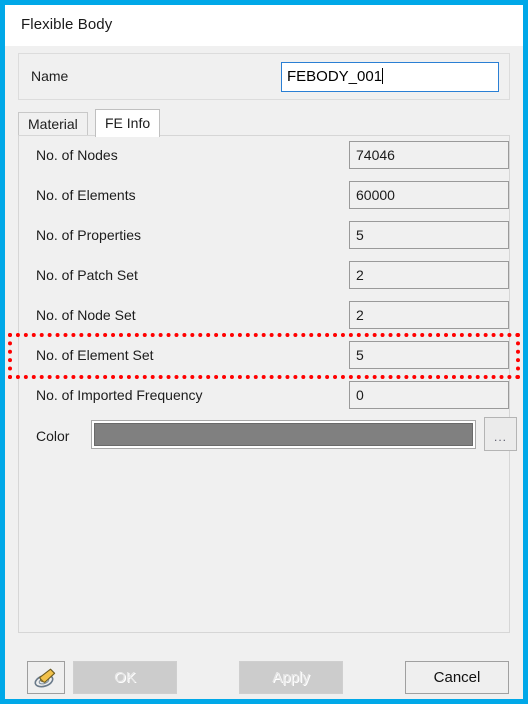 This screenshot has width=528, height=704. What do you see at coordinates (264, 25) in the screenshot?
I see `dialog-titlebar: Flexible Body` at bounding box center [264, 25].